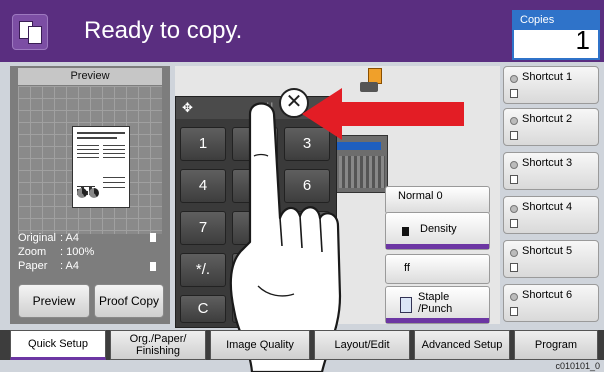  I want to click on shortcut-label: Shortcut 6, so click(547, 295).